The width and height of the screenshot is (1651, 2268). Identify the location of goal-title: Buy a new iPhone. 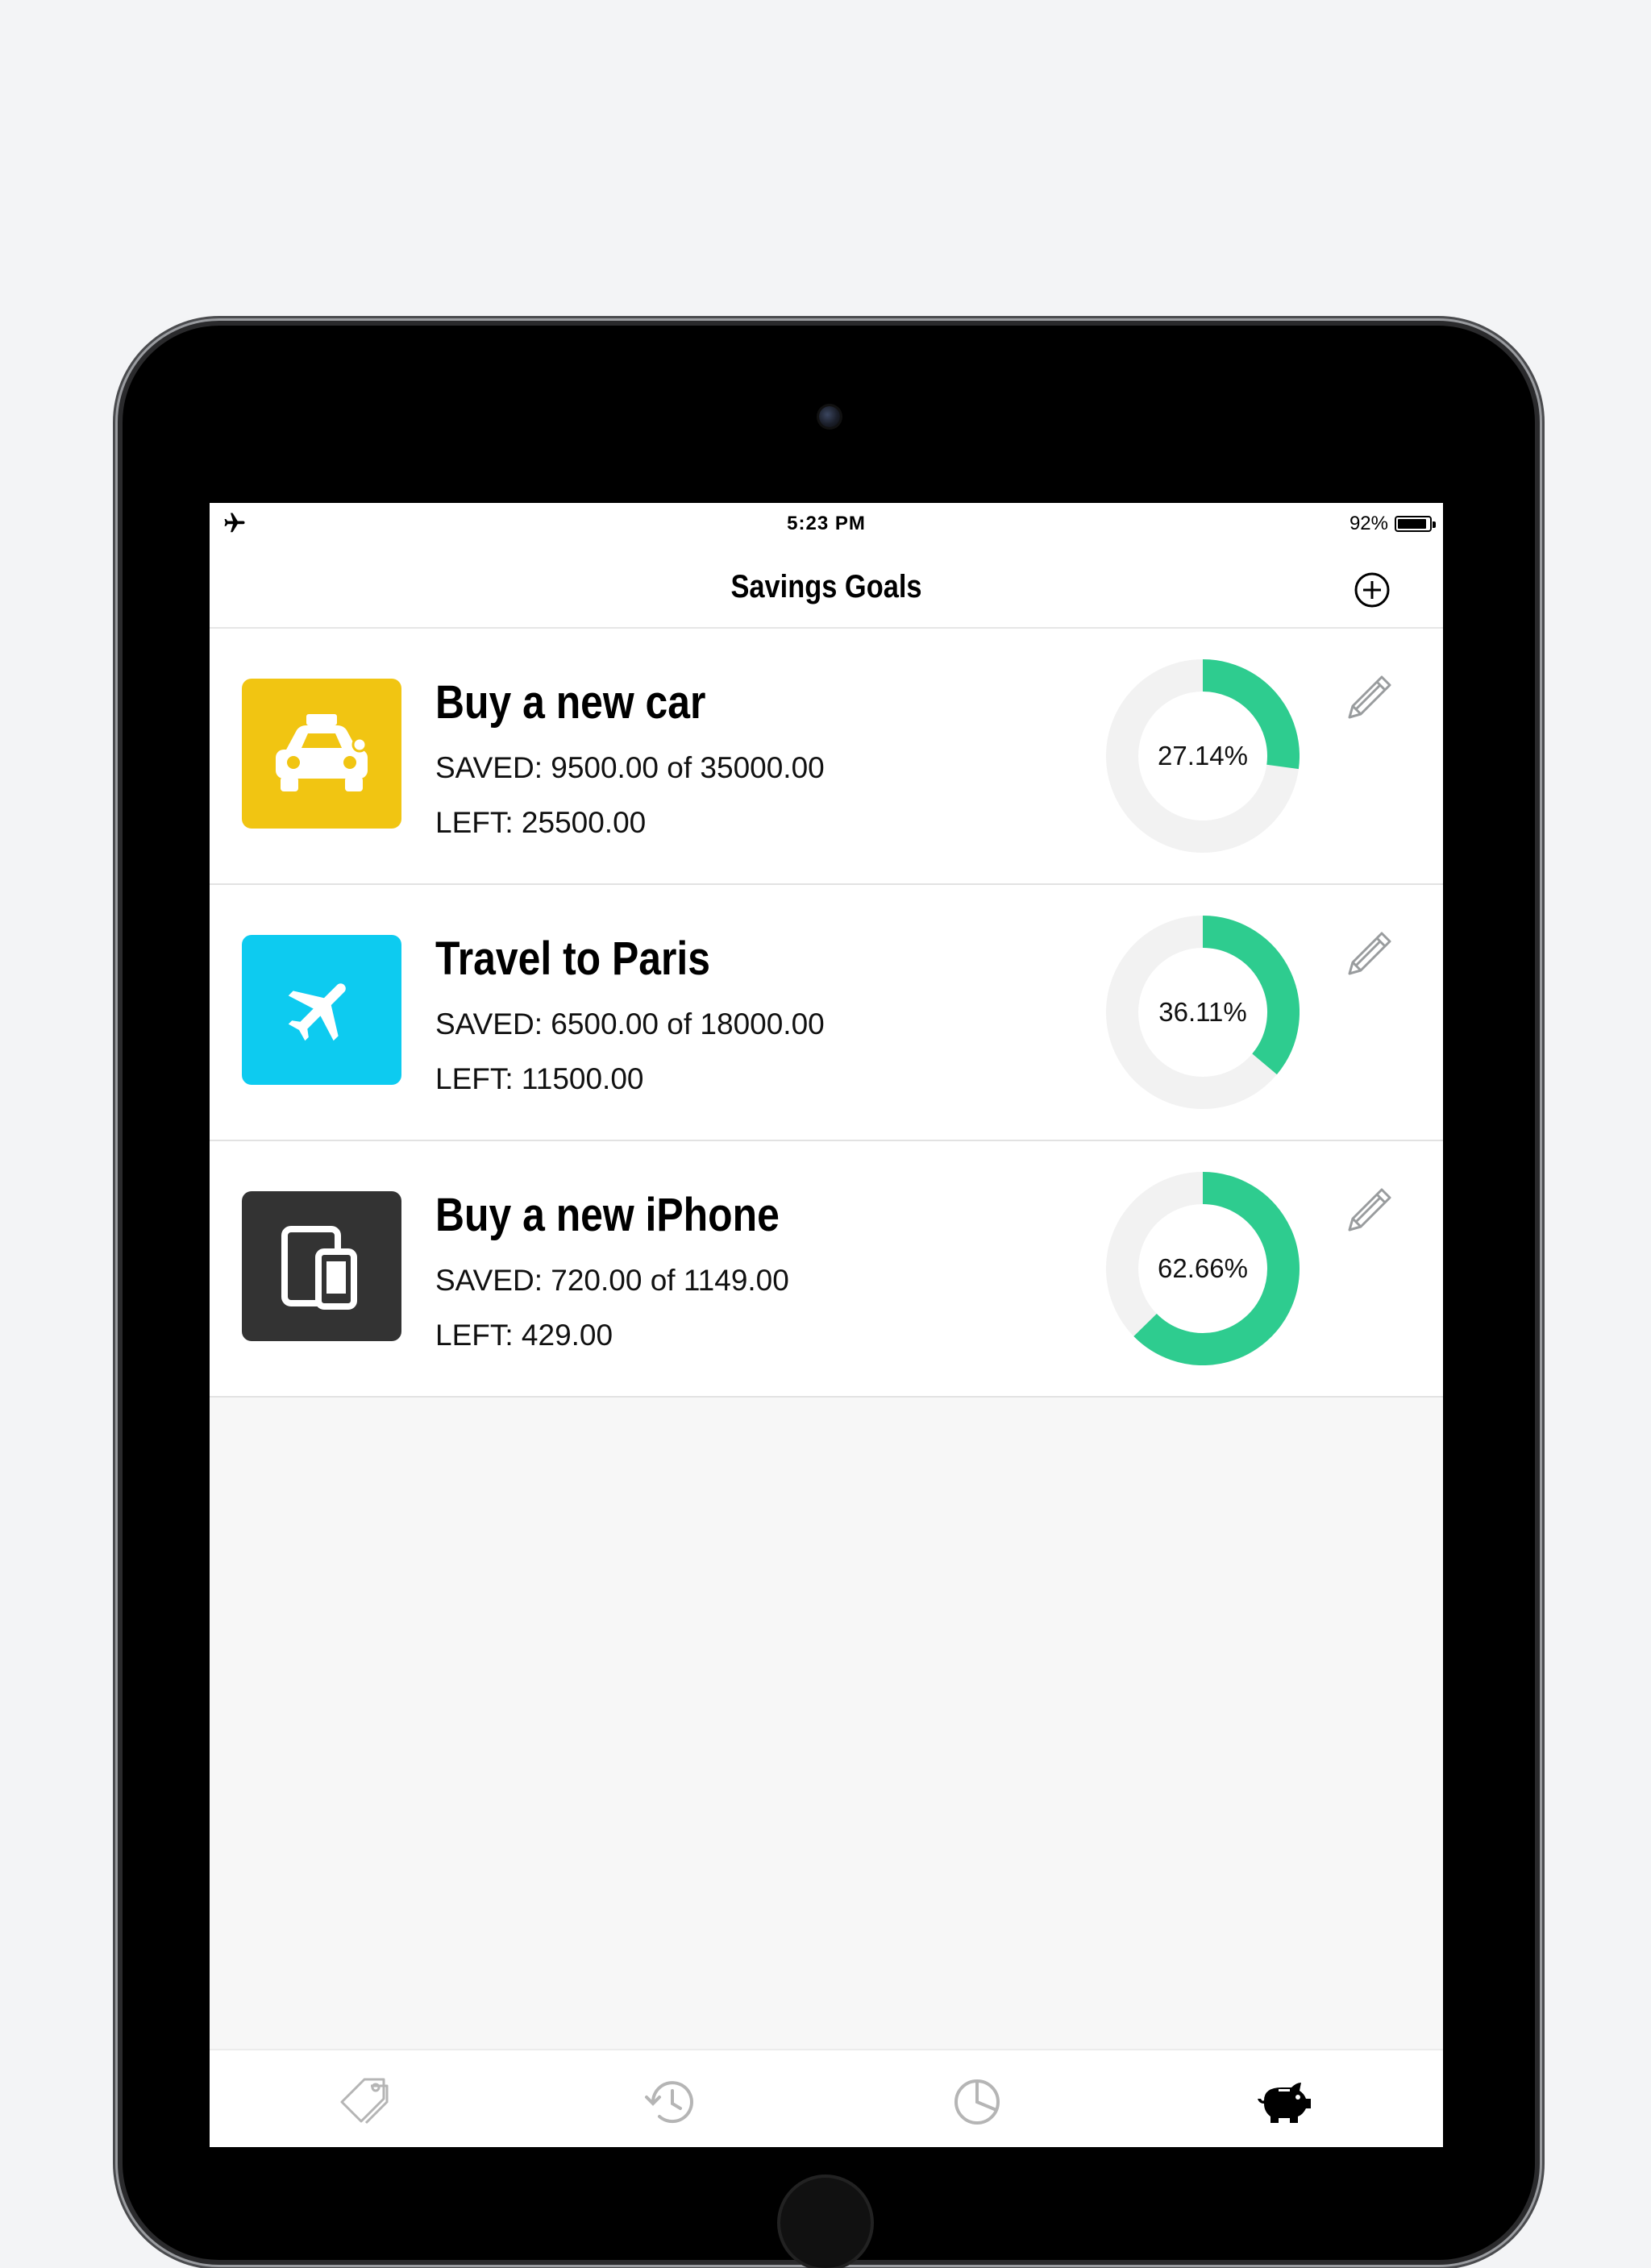
(607, 1215).